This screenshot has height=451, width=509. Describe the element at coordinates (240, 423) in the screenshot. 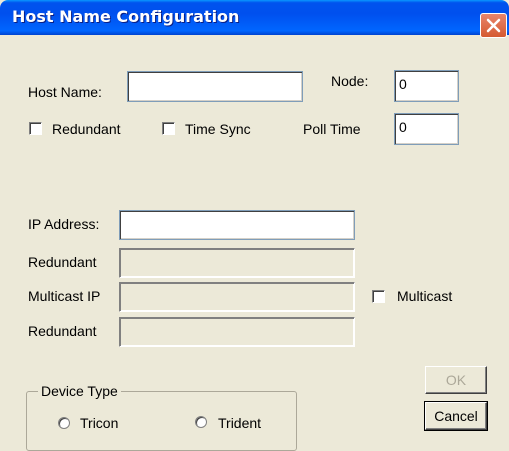

I see `trident-radio-label: Trident` at that location.